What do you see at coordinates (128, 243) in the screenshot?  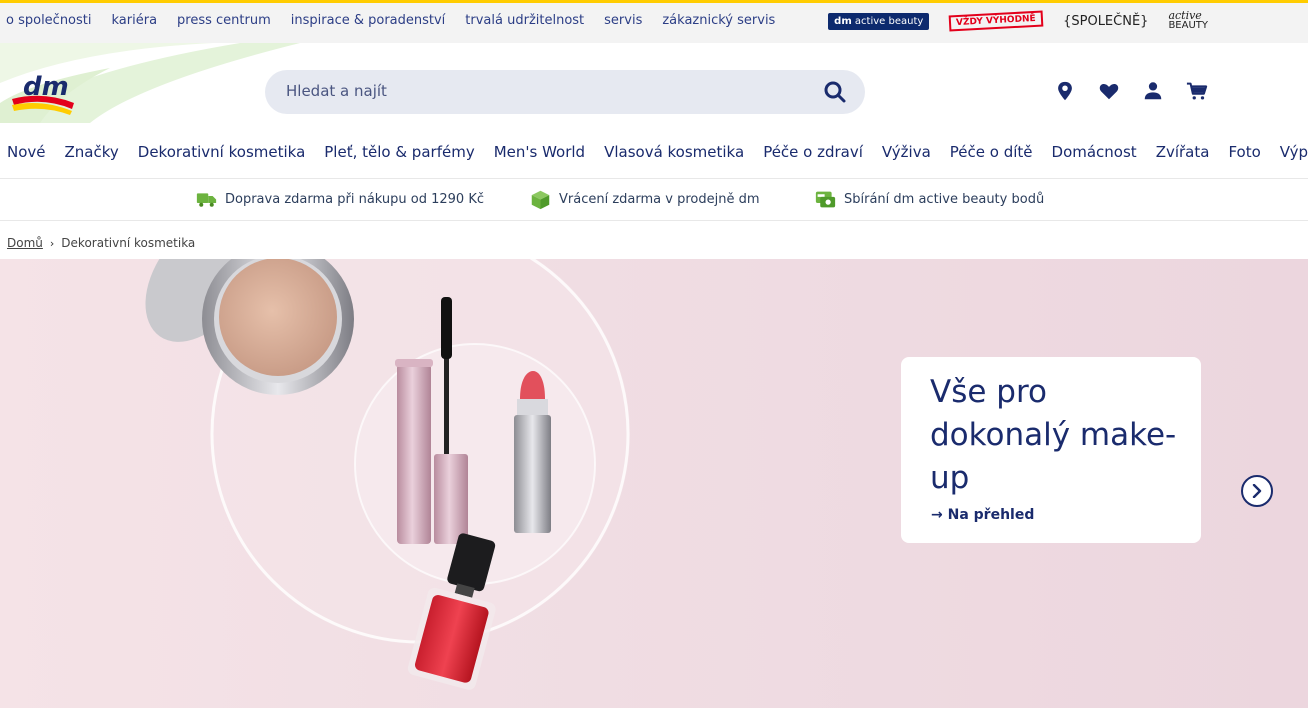 I see `breadcrumb-current: Dekorativní kosmetika` at bounding box center [128, 243].